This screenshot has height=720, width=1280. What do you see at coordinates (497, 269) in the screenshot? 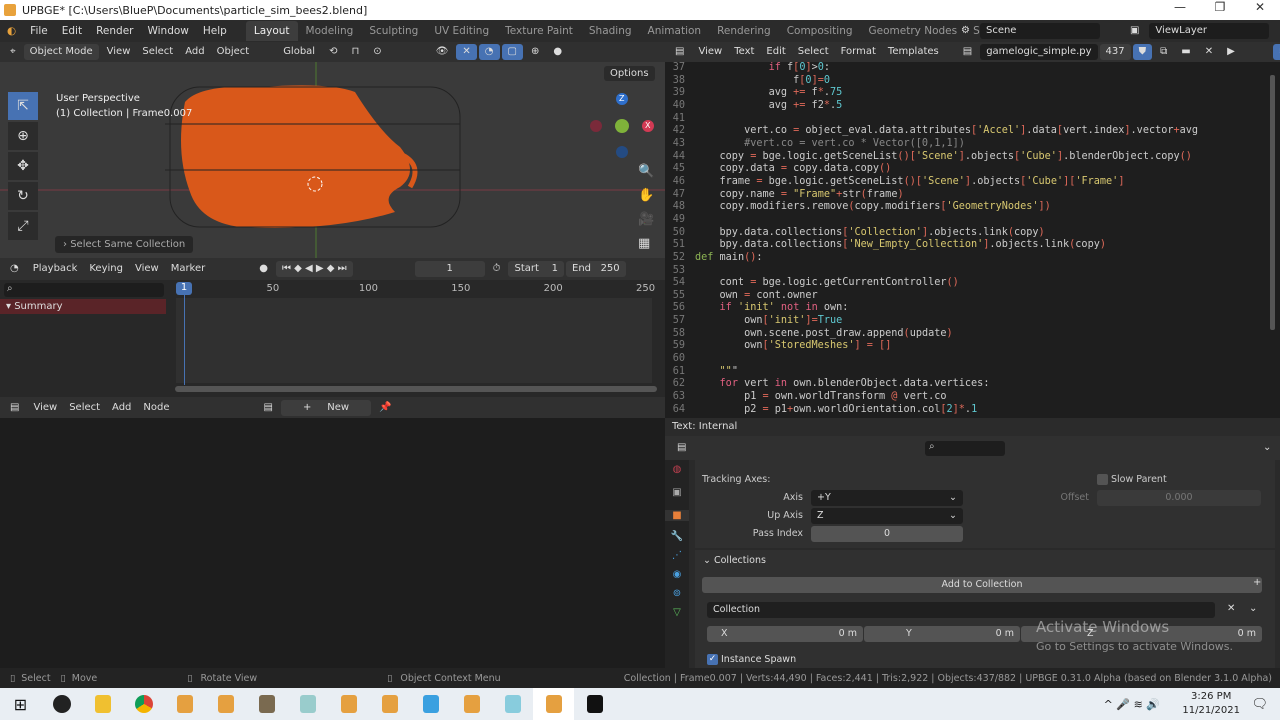
I see `stopwatch-icon: ⏱` at bounding box center [497, 269].